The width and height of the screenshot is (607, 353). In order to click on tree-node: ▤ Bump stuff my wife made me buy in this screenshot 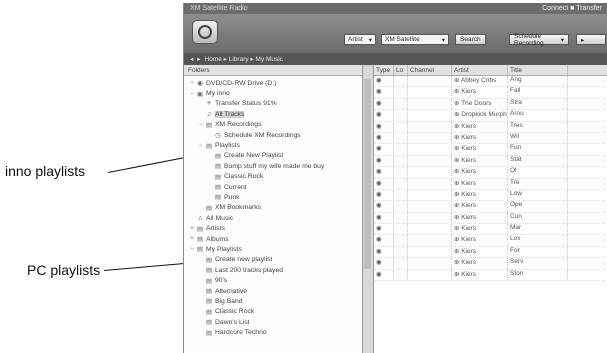, I will do `click(273, 166)`.